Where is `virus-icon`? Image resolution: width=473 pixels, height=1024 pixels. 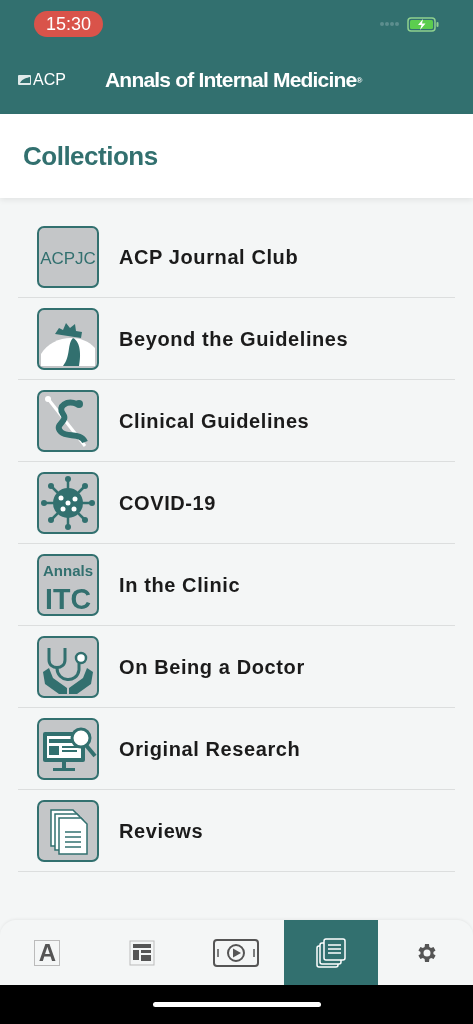
virus-icon is located at coordinates (68, 502).